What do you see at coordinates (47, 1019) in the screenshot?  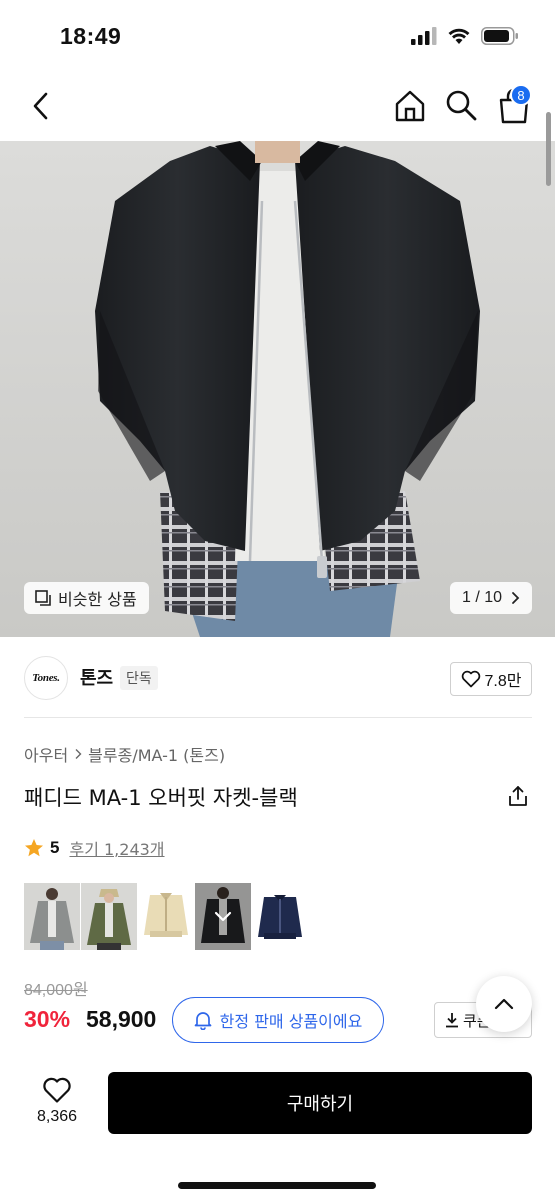 I see `discount-rate: 30%` at bounding box center [47, 1019].